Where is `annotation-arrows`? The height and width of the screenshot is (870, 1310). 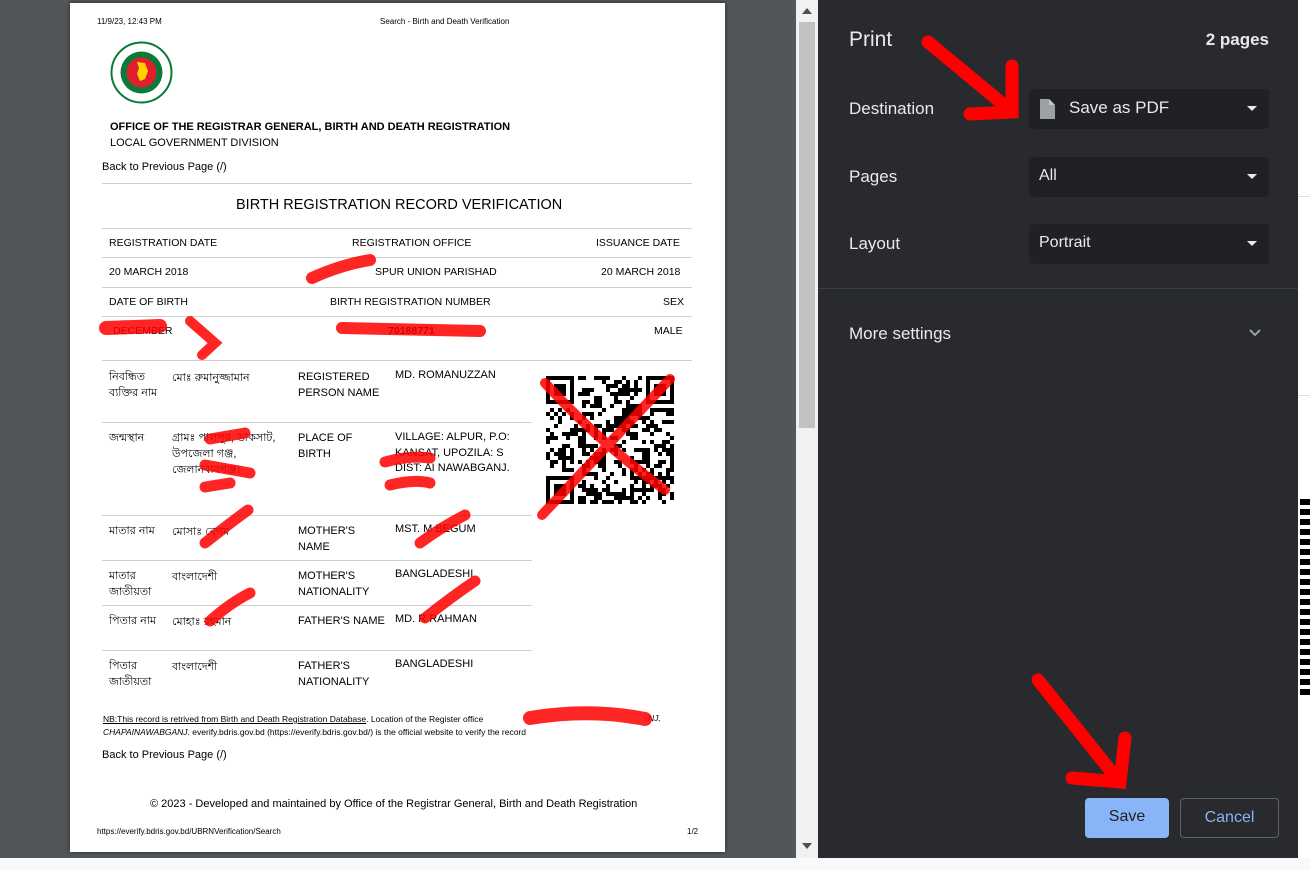 annotation-arrows is located at coordinates (1026, 412).